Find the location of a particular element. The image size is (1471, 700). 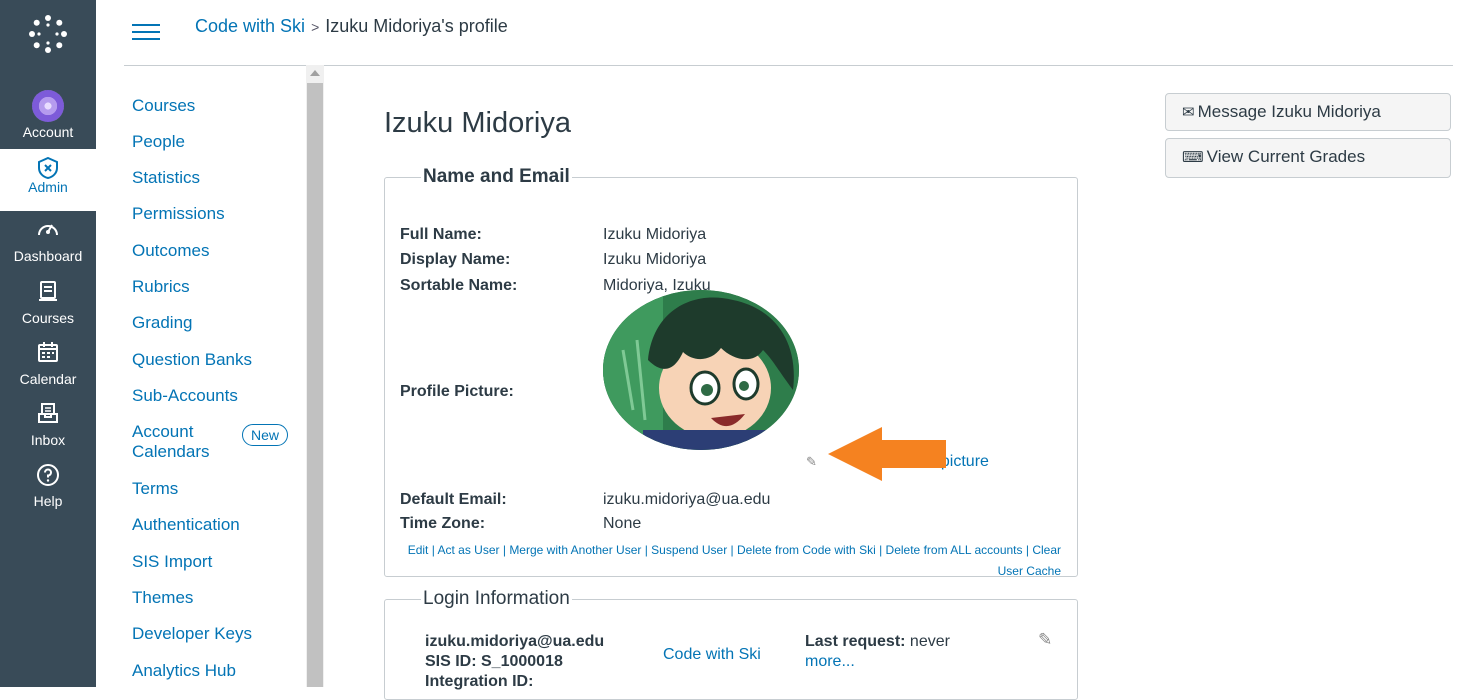

page-title: Izuku Midoriya is located at coordinates (477, 123).